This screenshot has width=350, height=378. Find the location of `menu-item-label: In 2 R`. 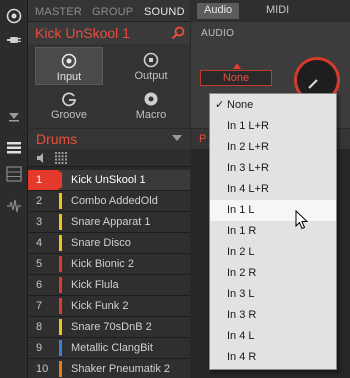

menu-item-label: In 2 R is located at coordinates (242, 273).